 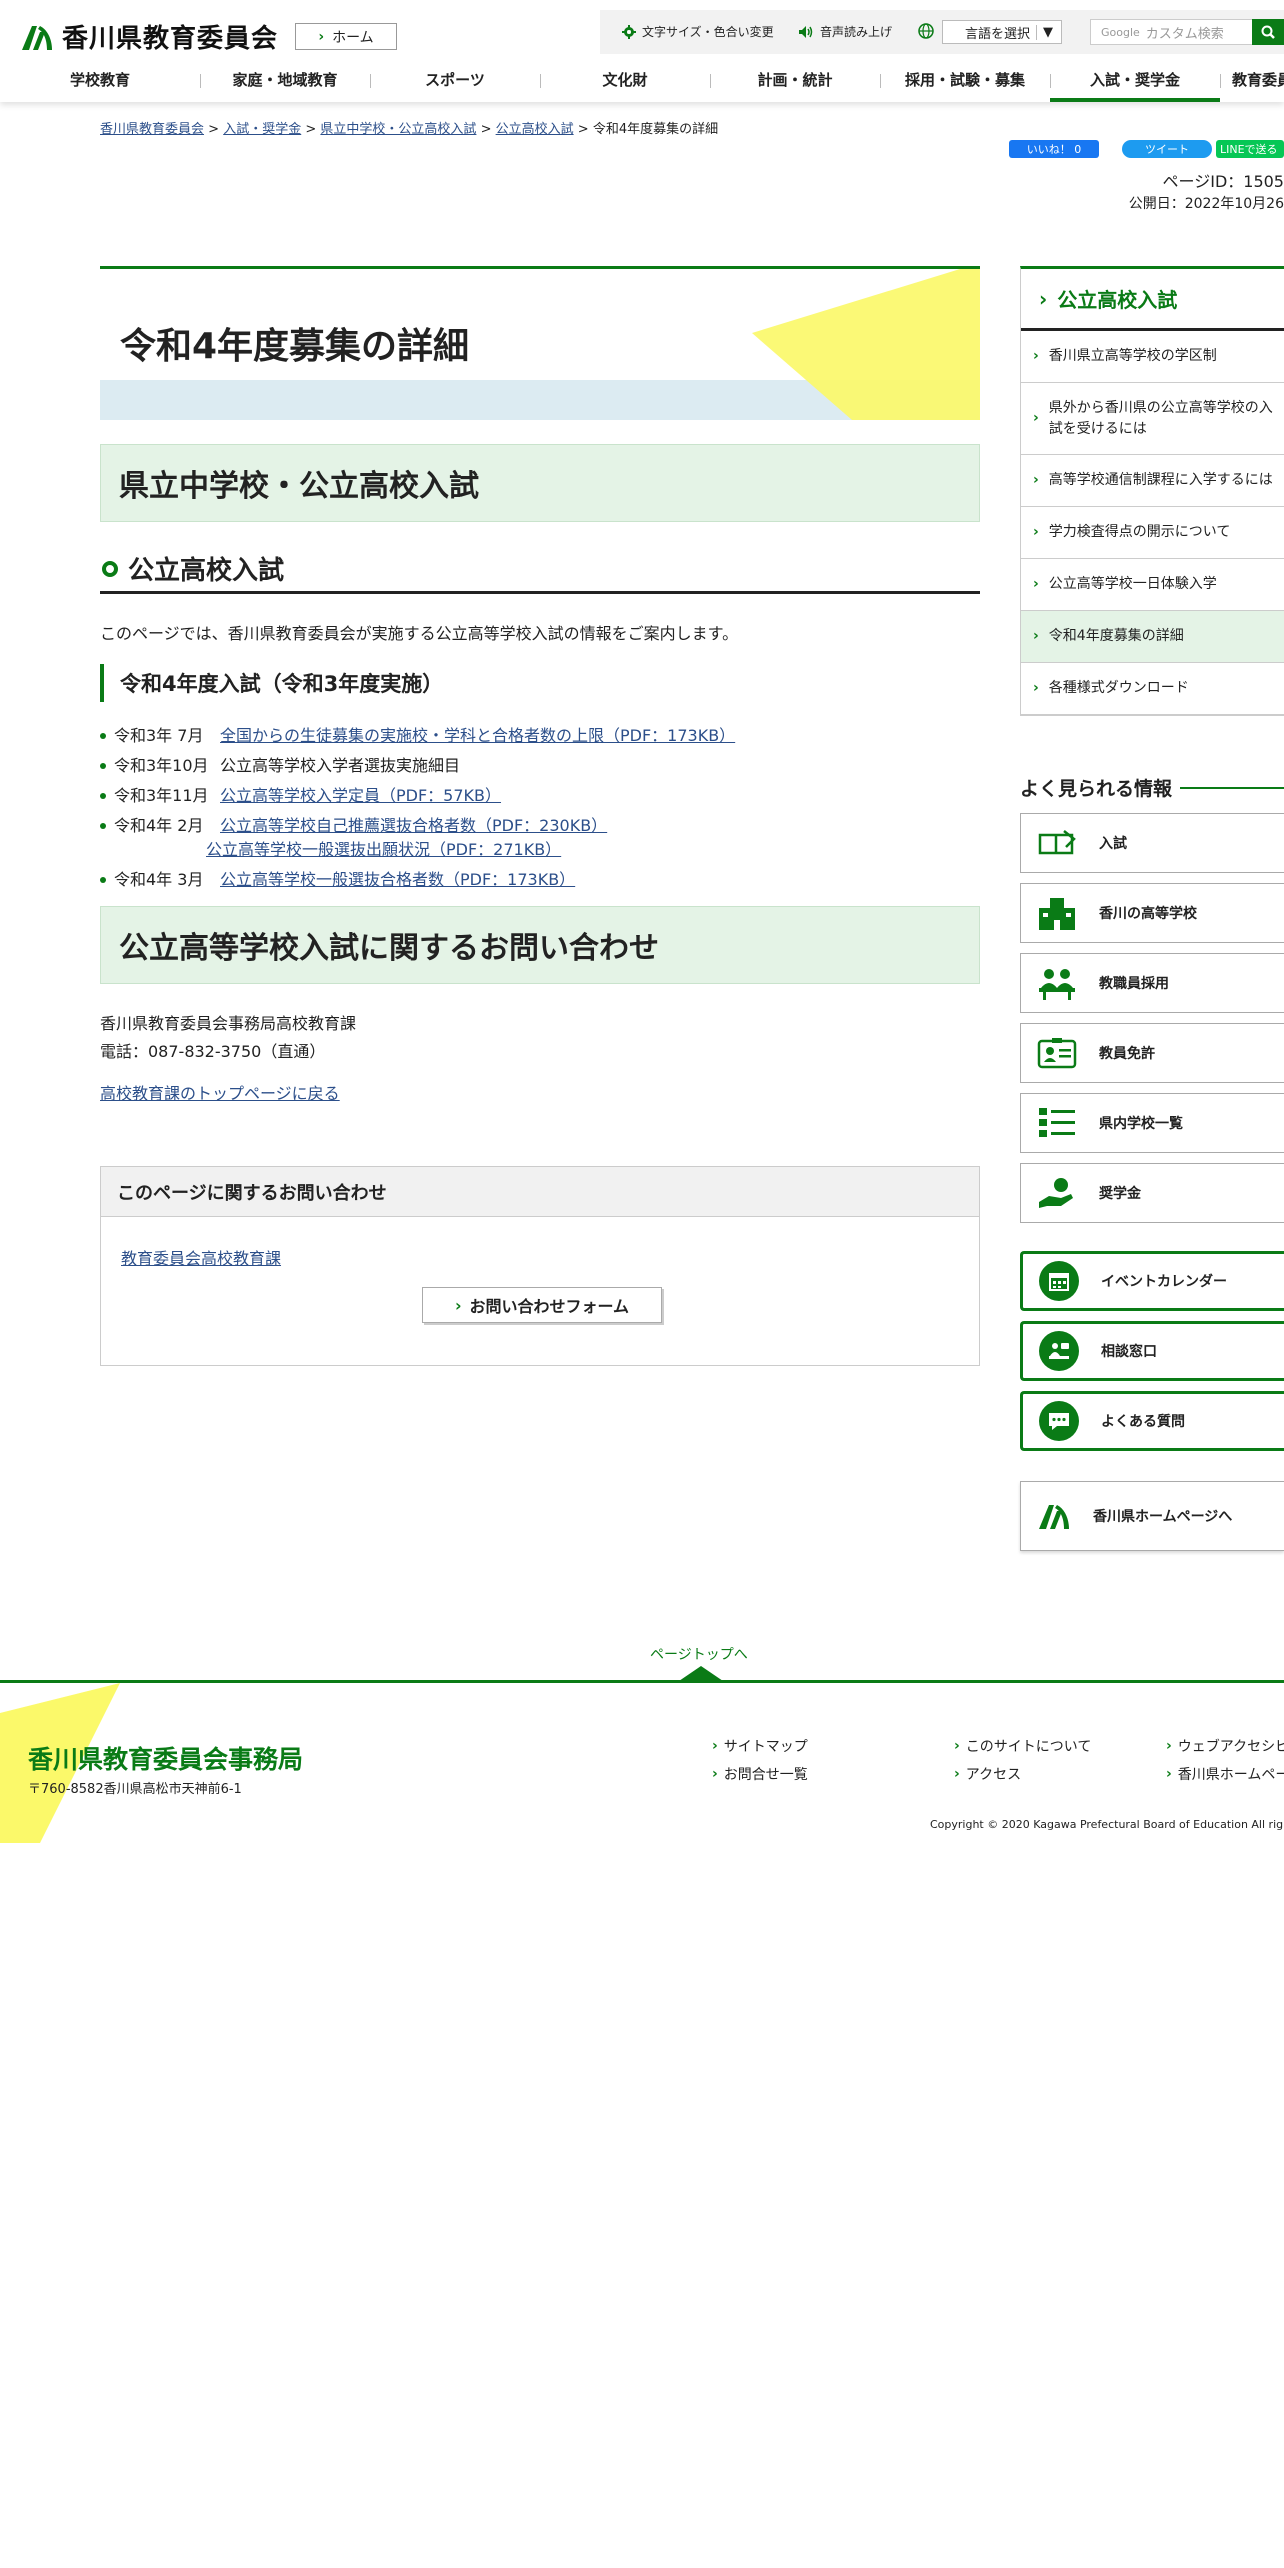 I want to click on tweet-button: ツイート, so click(x=1167, y=149).